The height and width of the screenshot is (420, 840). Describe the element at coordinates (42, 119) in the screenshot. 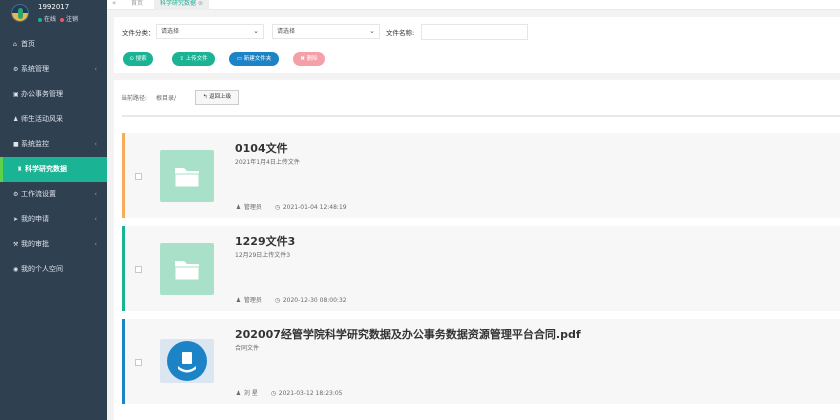

I see `sidebar-item-label: 师生活动风采` at that location.